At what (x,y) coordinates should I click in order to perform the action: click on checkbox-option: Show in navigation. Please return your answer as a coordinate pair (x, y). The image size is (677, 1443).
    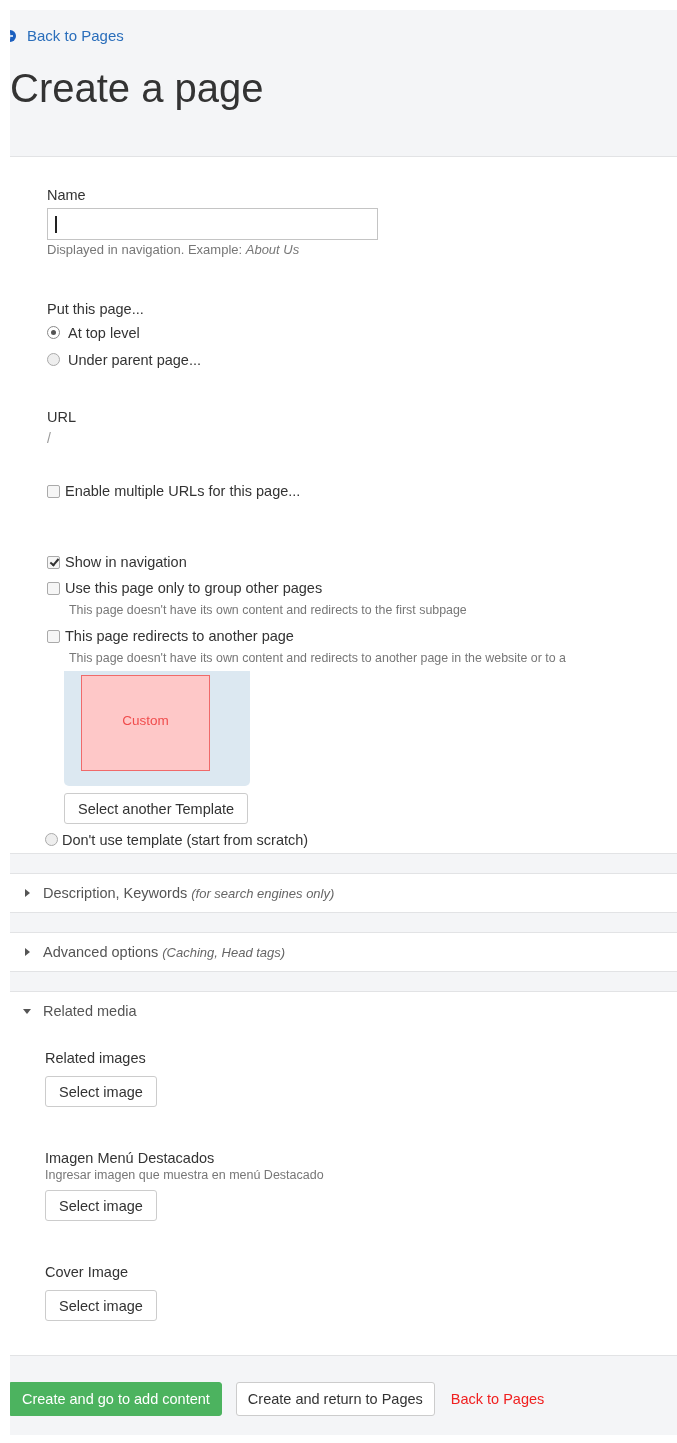
    Looking at the image, I should click on (117, 562).